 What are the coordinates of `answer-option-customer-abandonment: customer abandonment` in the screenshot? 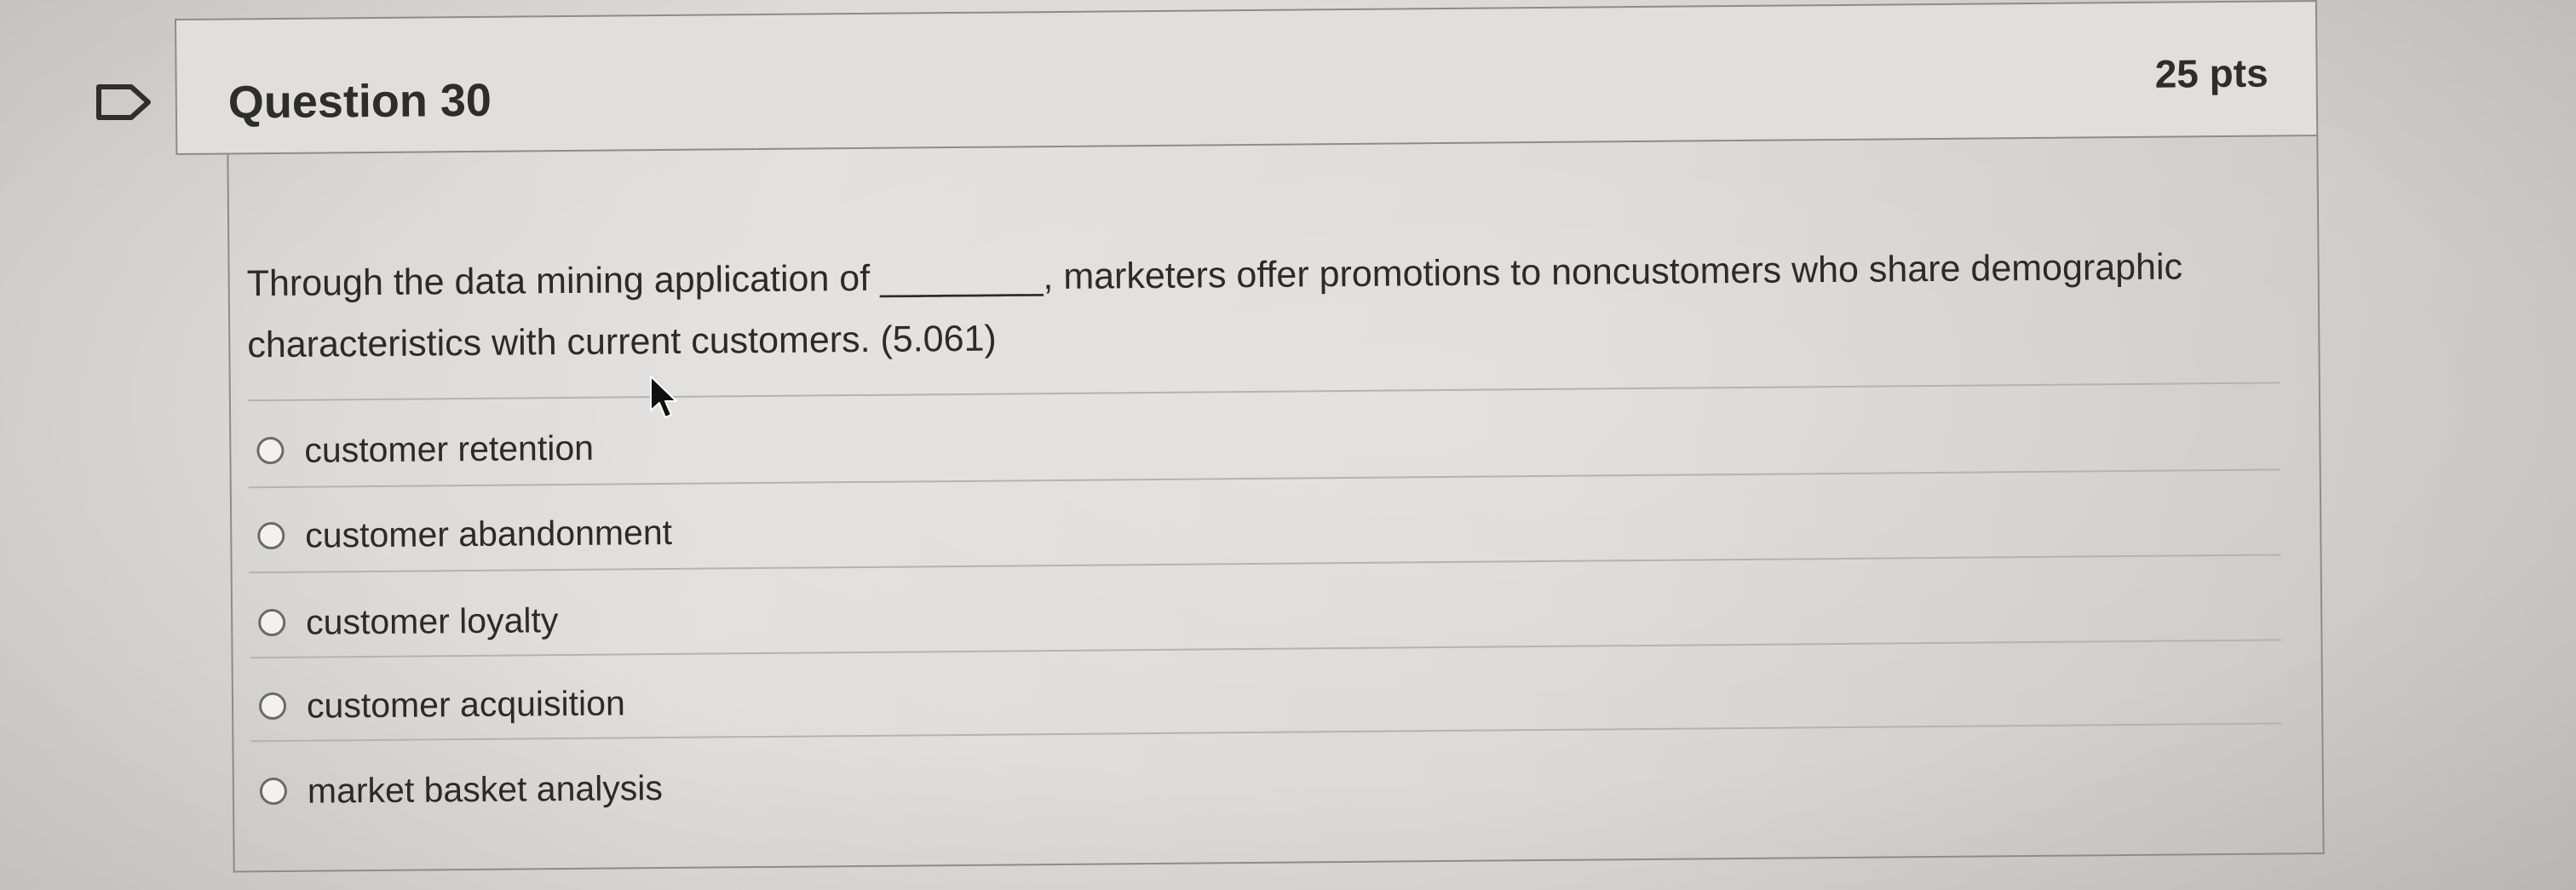 It's located at (465, 534).